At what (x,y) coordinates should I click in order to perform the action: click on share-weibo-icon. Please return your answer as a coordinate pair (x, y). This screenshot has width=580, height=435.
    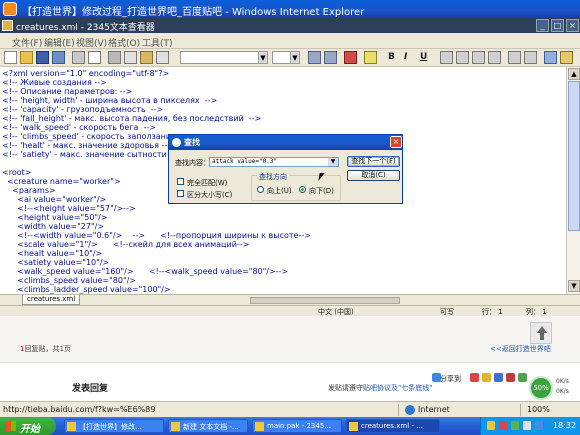
    Looking at the image, I should click on (474, 377).